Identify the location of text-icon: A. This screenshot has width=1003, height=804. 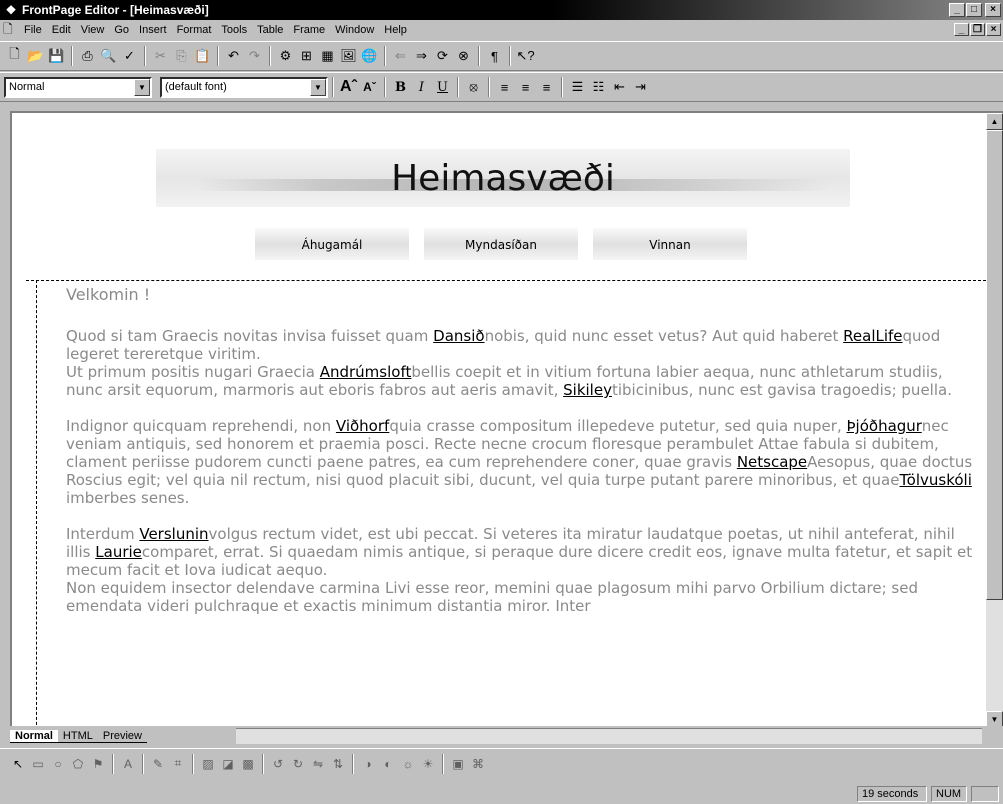
(128, 764).